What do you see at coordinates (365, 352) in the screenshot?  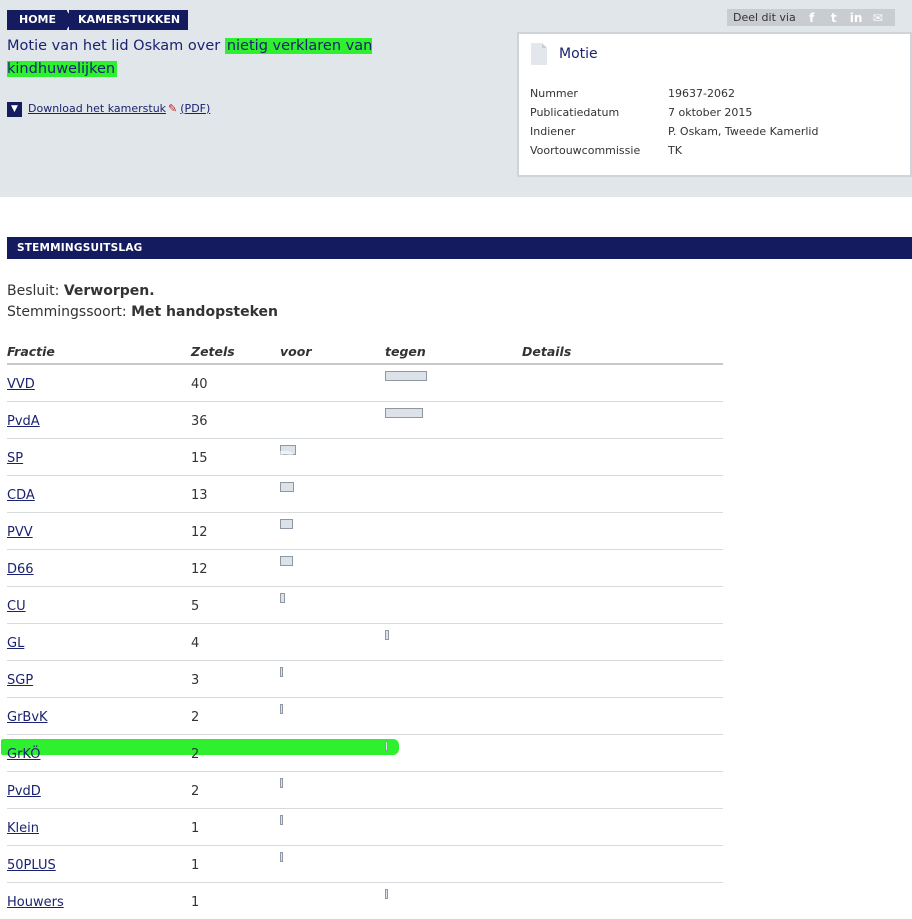 I see `table-header: Fractie Zetels voor tegen Details` at bounding box center [365, 352].